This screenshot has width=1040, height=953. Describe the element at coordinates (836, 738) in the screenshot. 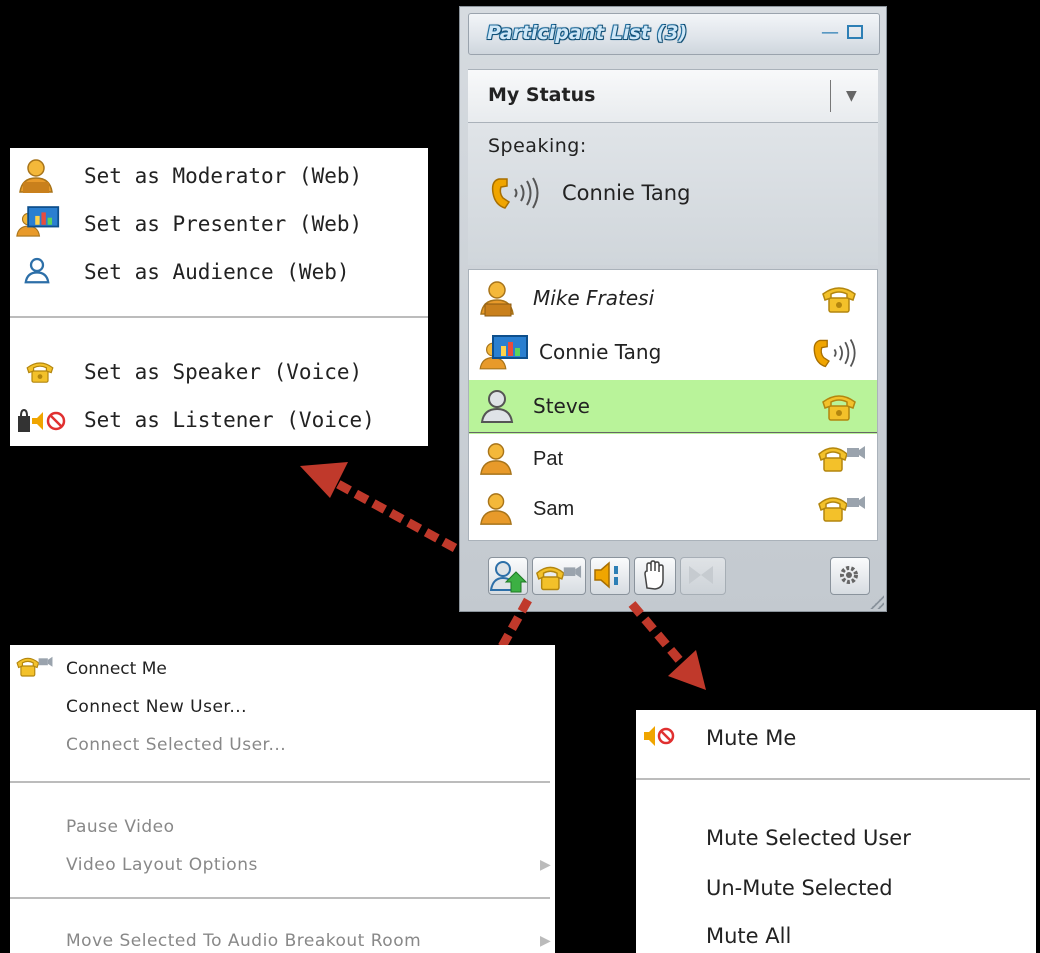

I see `menu-item-mute-me: Mute Me` at that location.